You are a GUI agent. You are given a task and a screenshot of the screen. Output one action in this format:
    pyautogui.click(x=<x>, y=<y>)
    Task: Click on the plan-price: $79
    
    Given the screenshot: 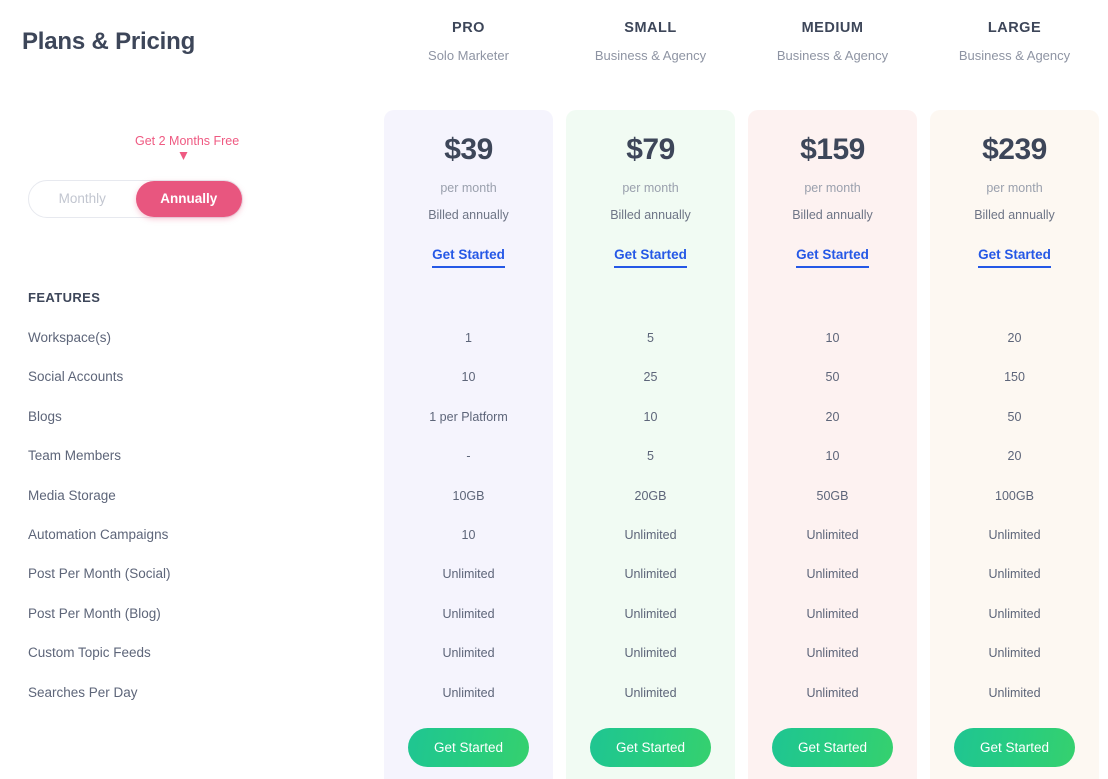 What is the action you would take?
    pyautogui.click(x=650, y=149)
    